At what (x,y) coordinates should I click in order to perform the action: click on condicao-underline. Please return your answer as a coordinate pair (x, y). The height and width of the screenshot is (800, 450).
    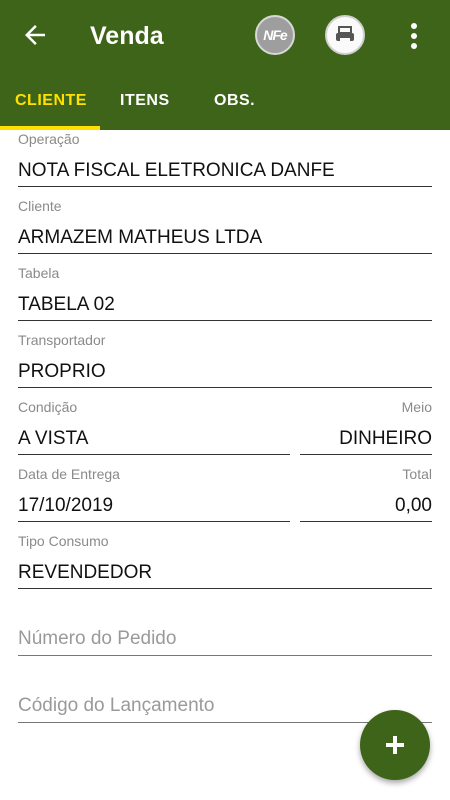
    Looking at the image, I should click on (154, 454).